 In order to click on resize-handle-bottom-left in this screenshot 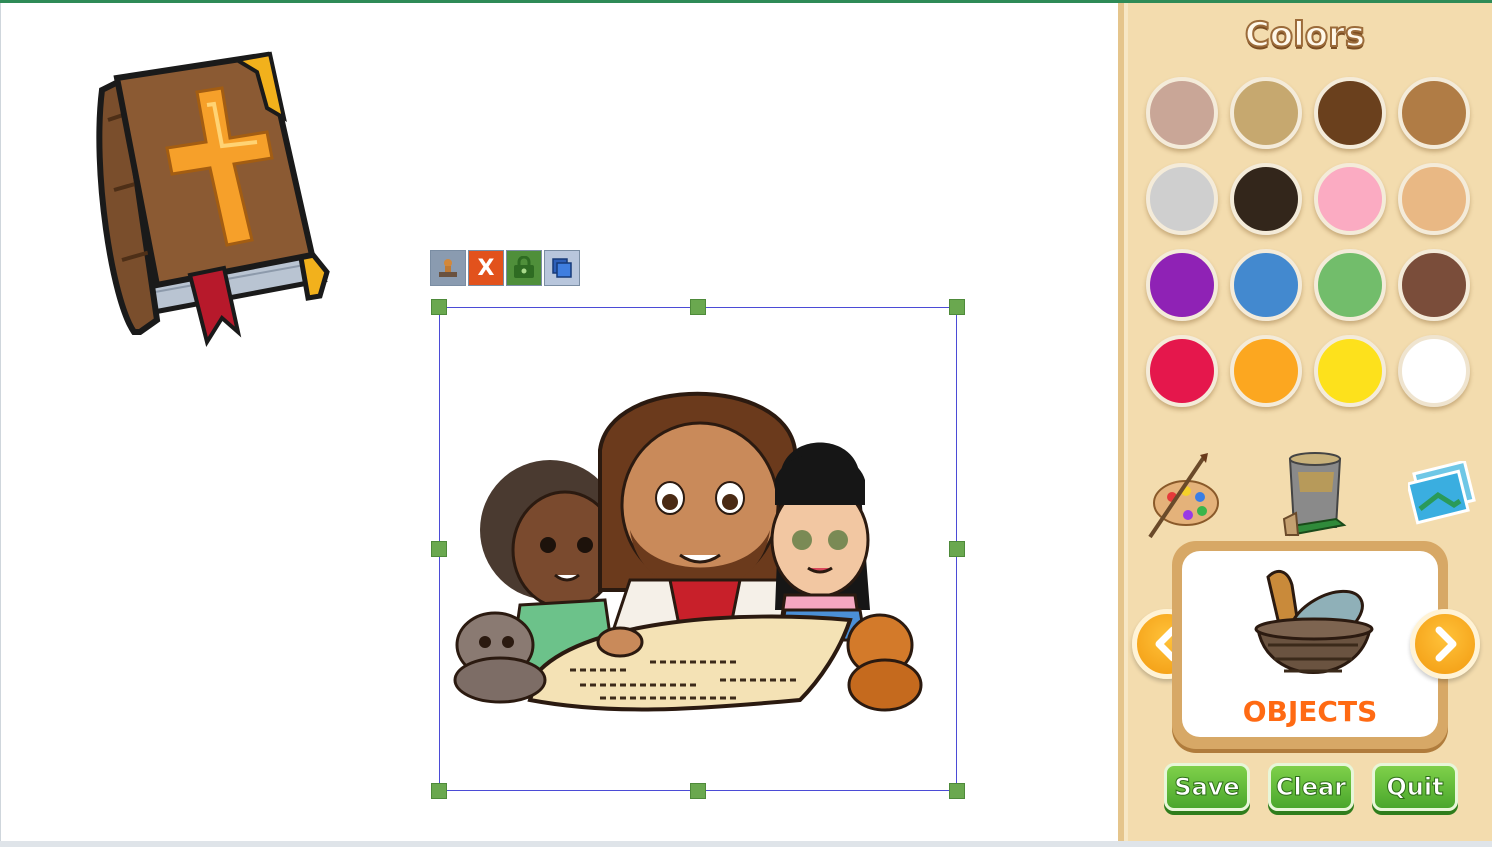, I will do `click(439, 791)`.